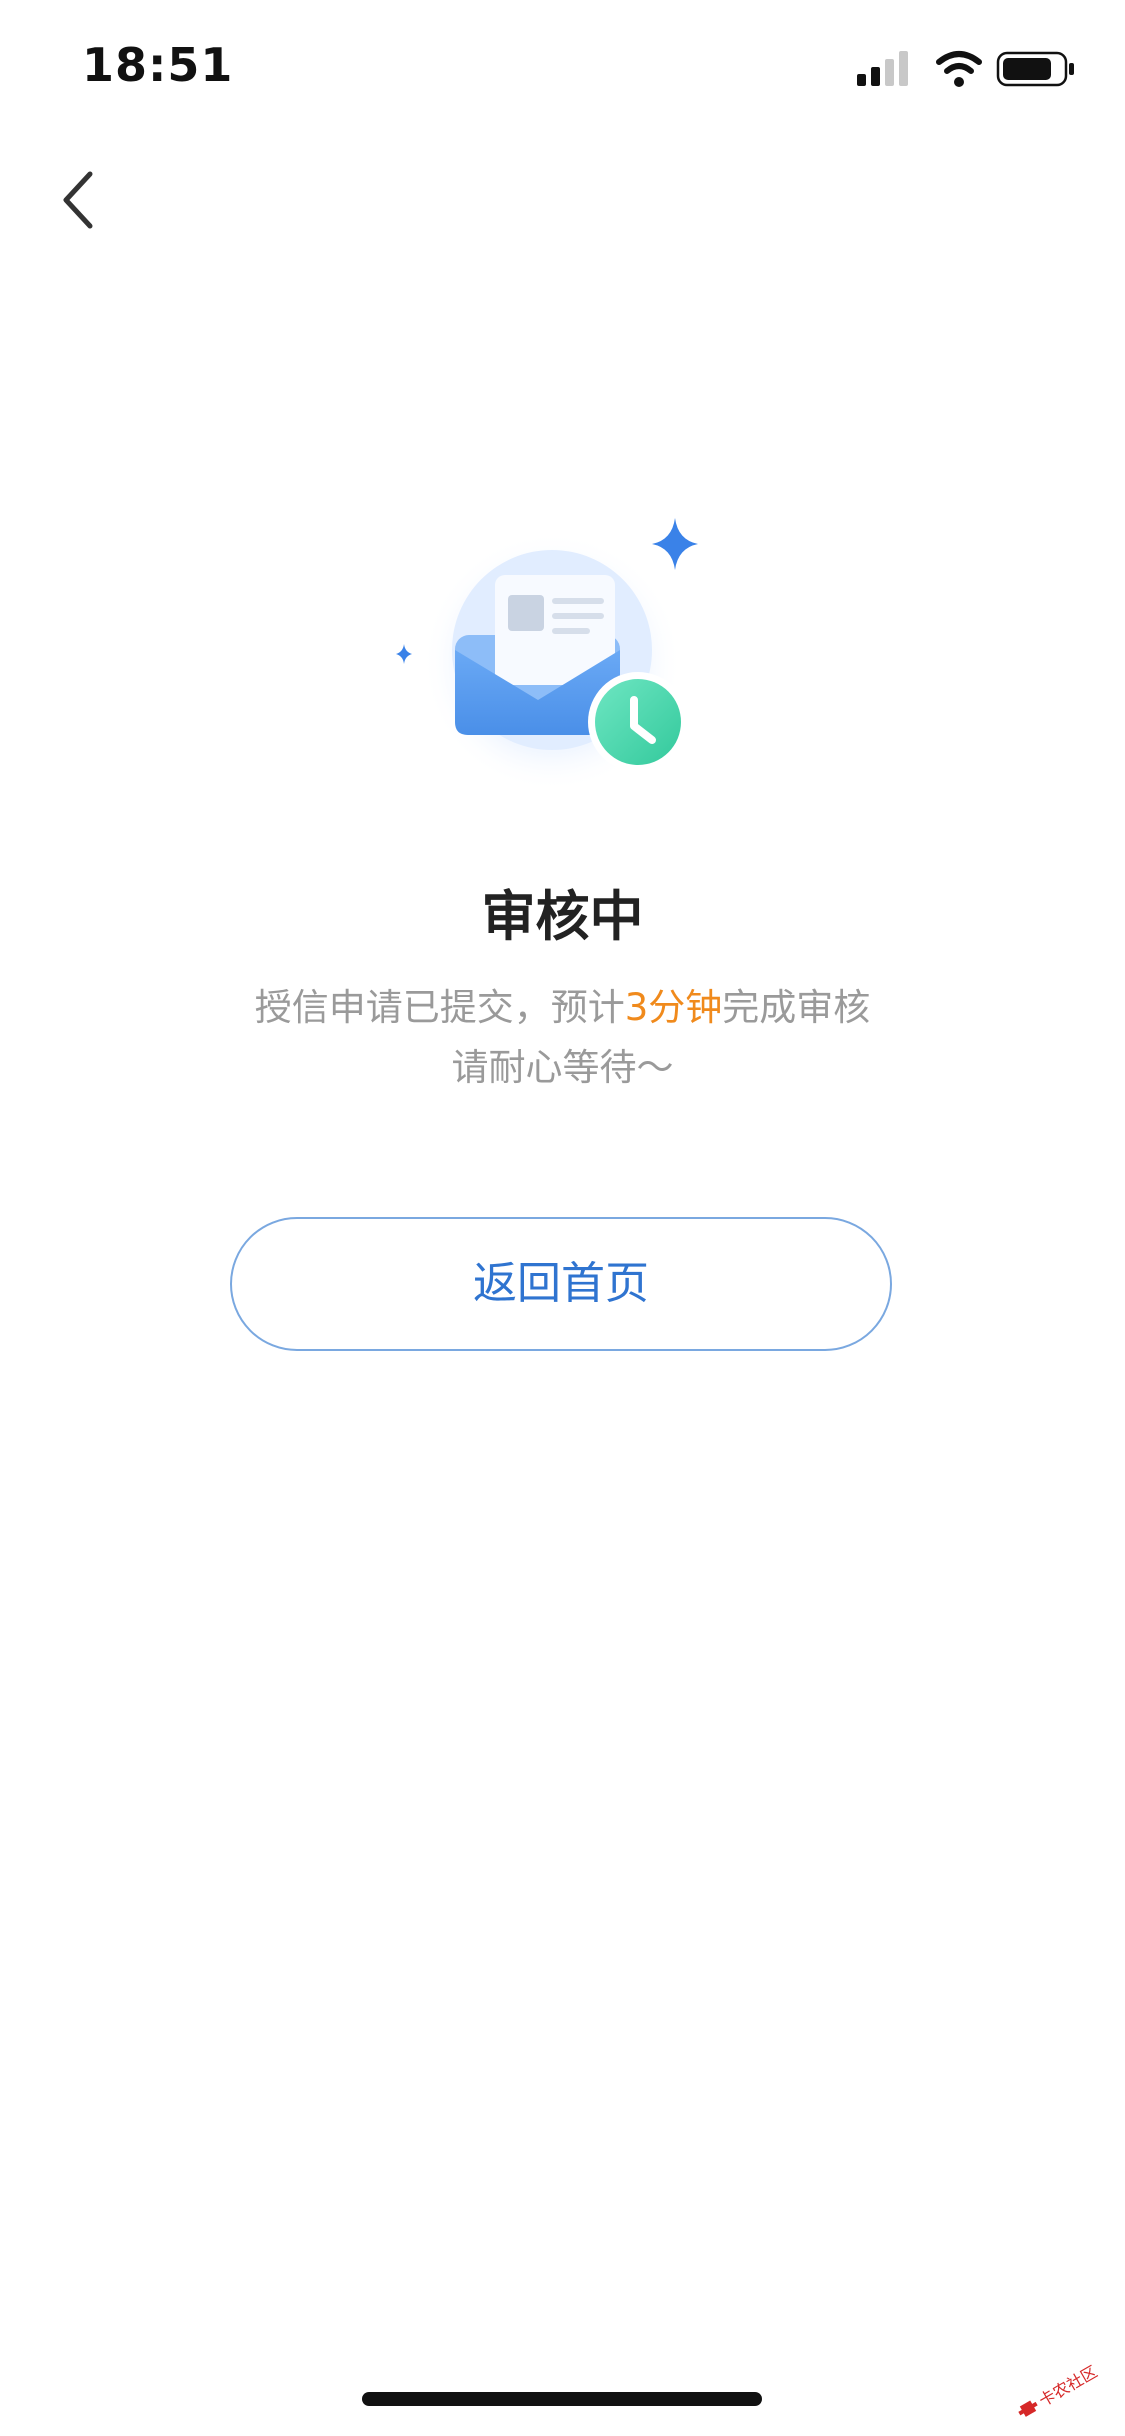 The height and width of the screenshot is (2436, 1125). Describe the element at coordinates (796, 1007) in the screenshot. I see `description-suffix: 完成审核` at that location.